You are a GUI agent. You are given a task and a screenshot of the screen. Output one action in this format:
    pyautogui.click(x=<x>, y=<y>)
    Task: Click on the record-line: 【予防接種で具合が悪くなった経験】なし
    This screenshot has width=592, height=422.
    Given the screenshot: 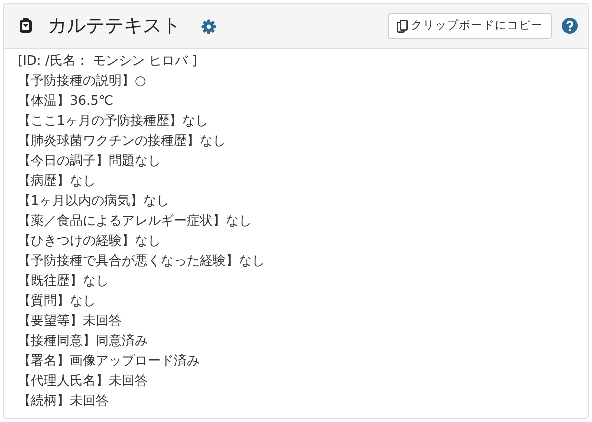 What is the action you would take?
    pyautogui.click(x=141, y=262)
    